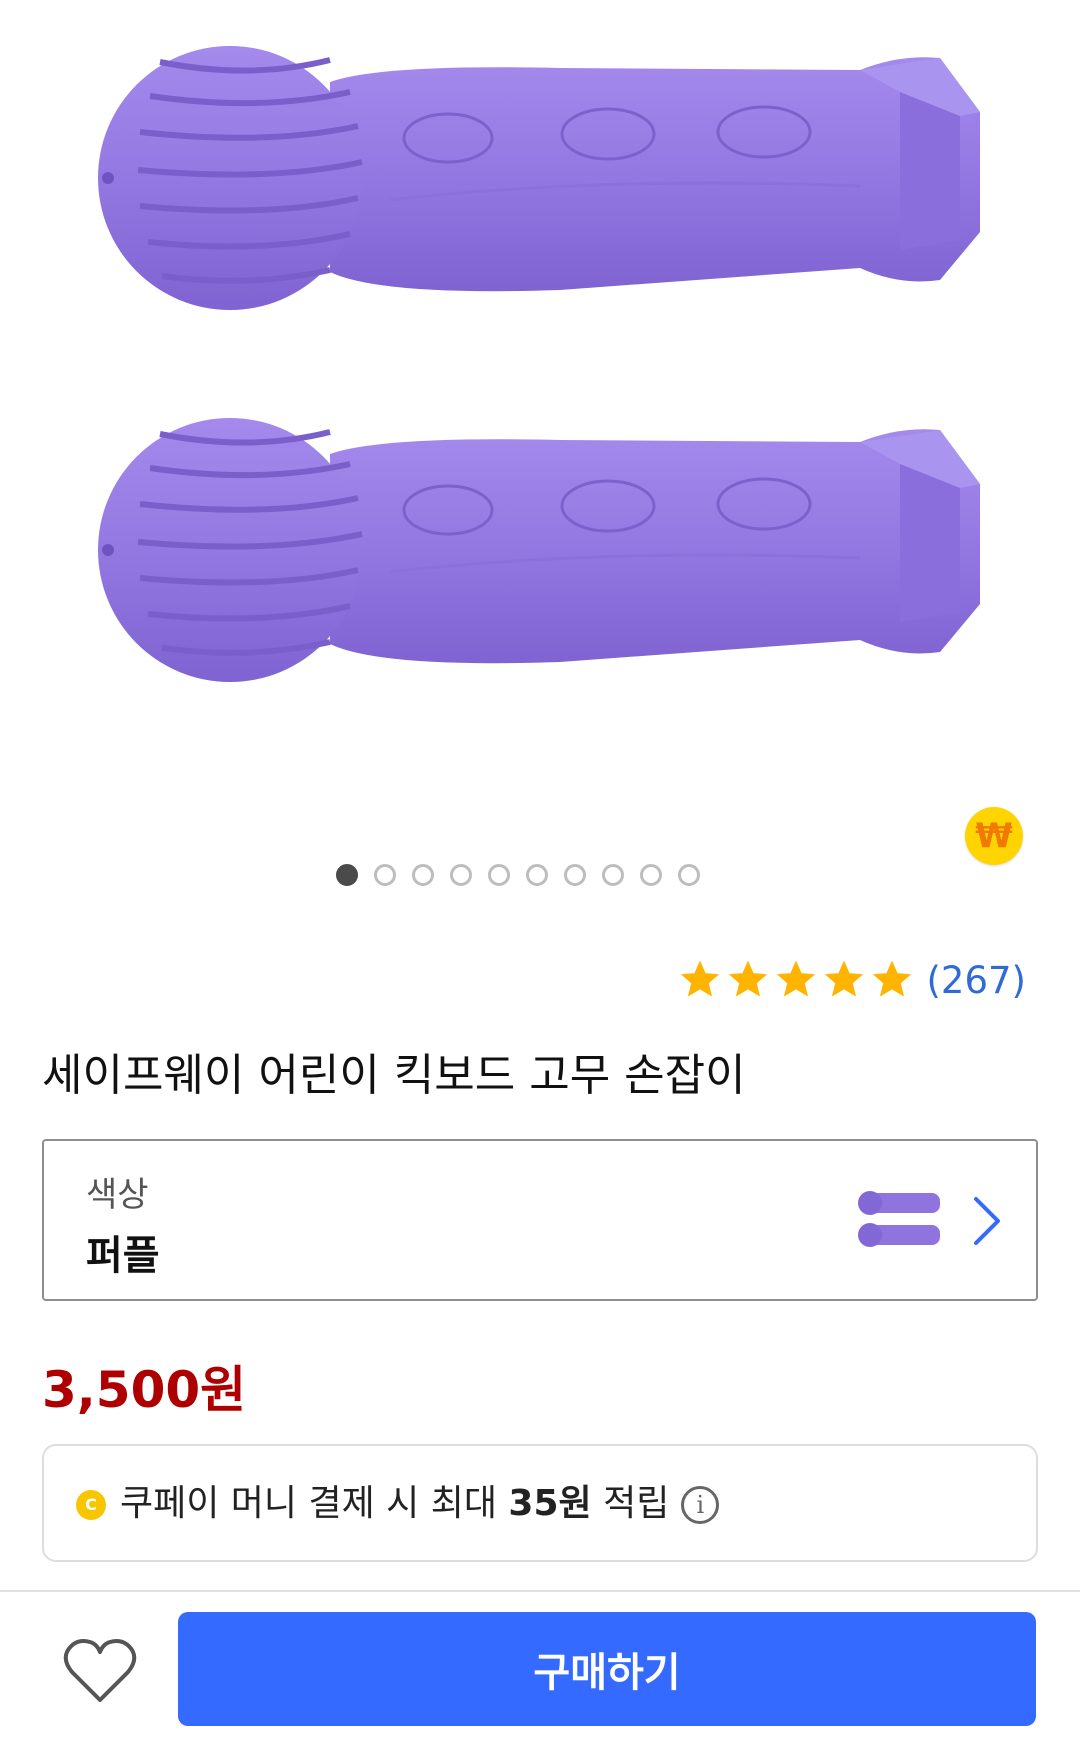 This screenshot has height=1749, width=1080. Describe the element at coordinates (518, 878) in the screenshot. I see `image-pagination-dots` at that location.